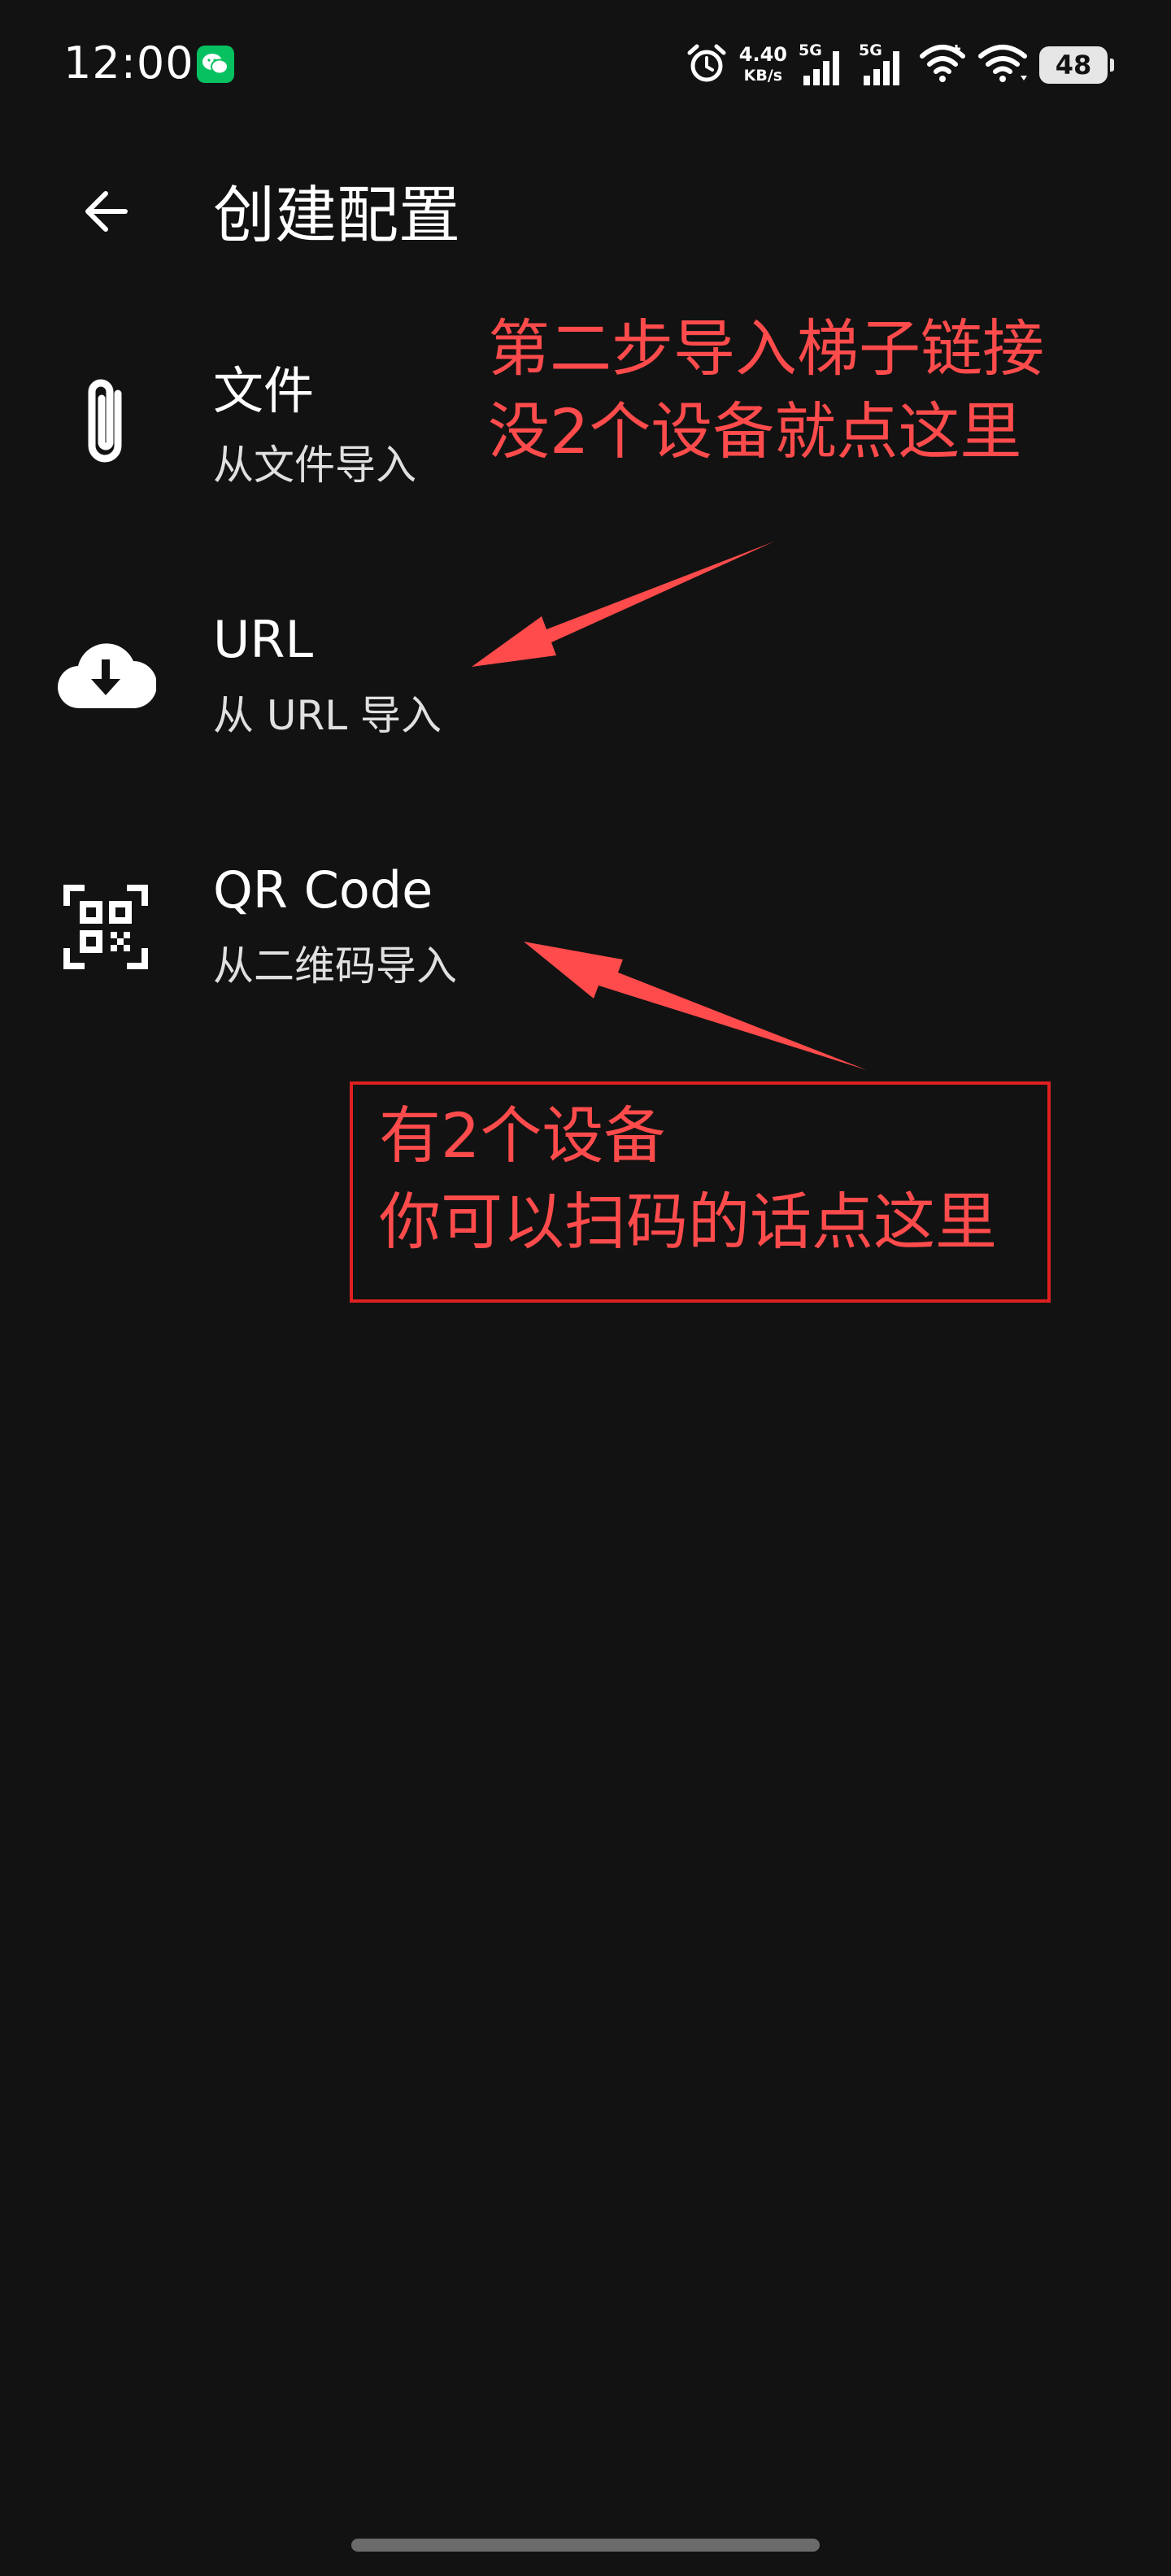 This screenshot has width=1171, height=2576. Describe the element at coordinates (106, 675) in the screenshot. I see `cloud-download-icon` at that location.